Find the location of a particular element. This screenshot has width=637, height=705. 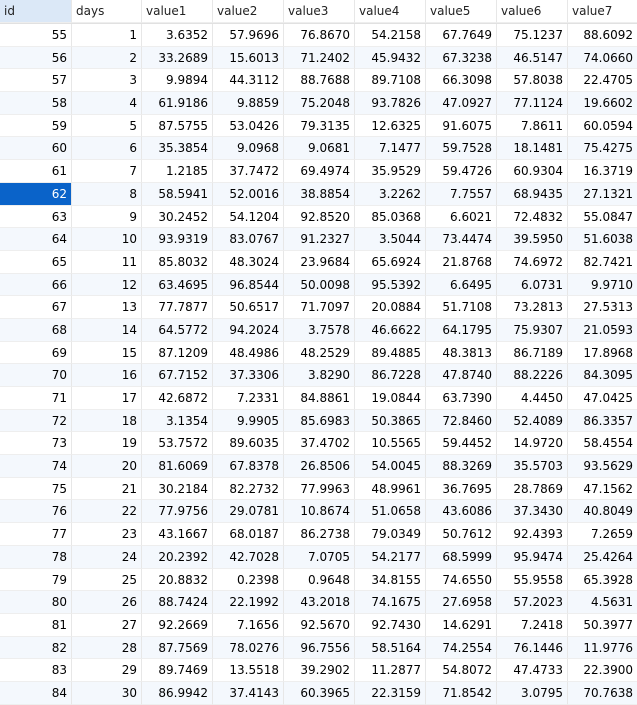

cell-value1: 87.1209 is located at coordinates (177, 353).